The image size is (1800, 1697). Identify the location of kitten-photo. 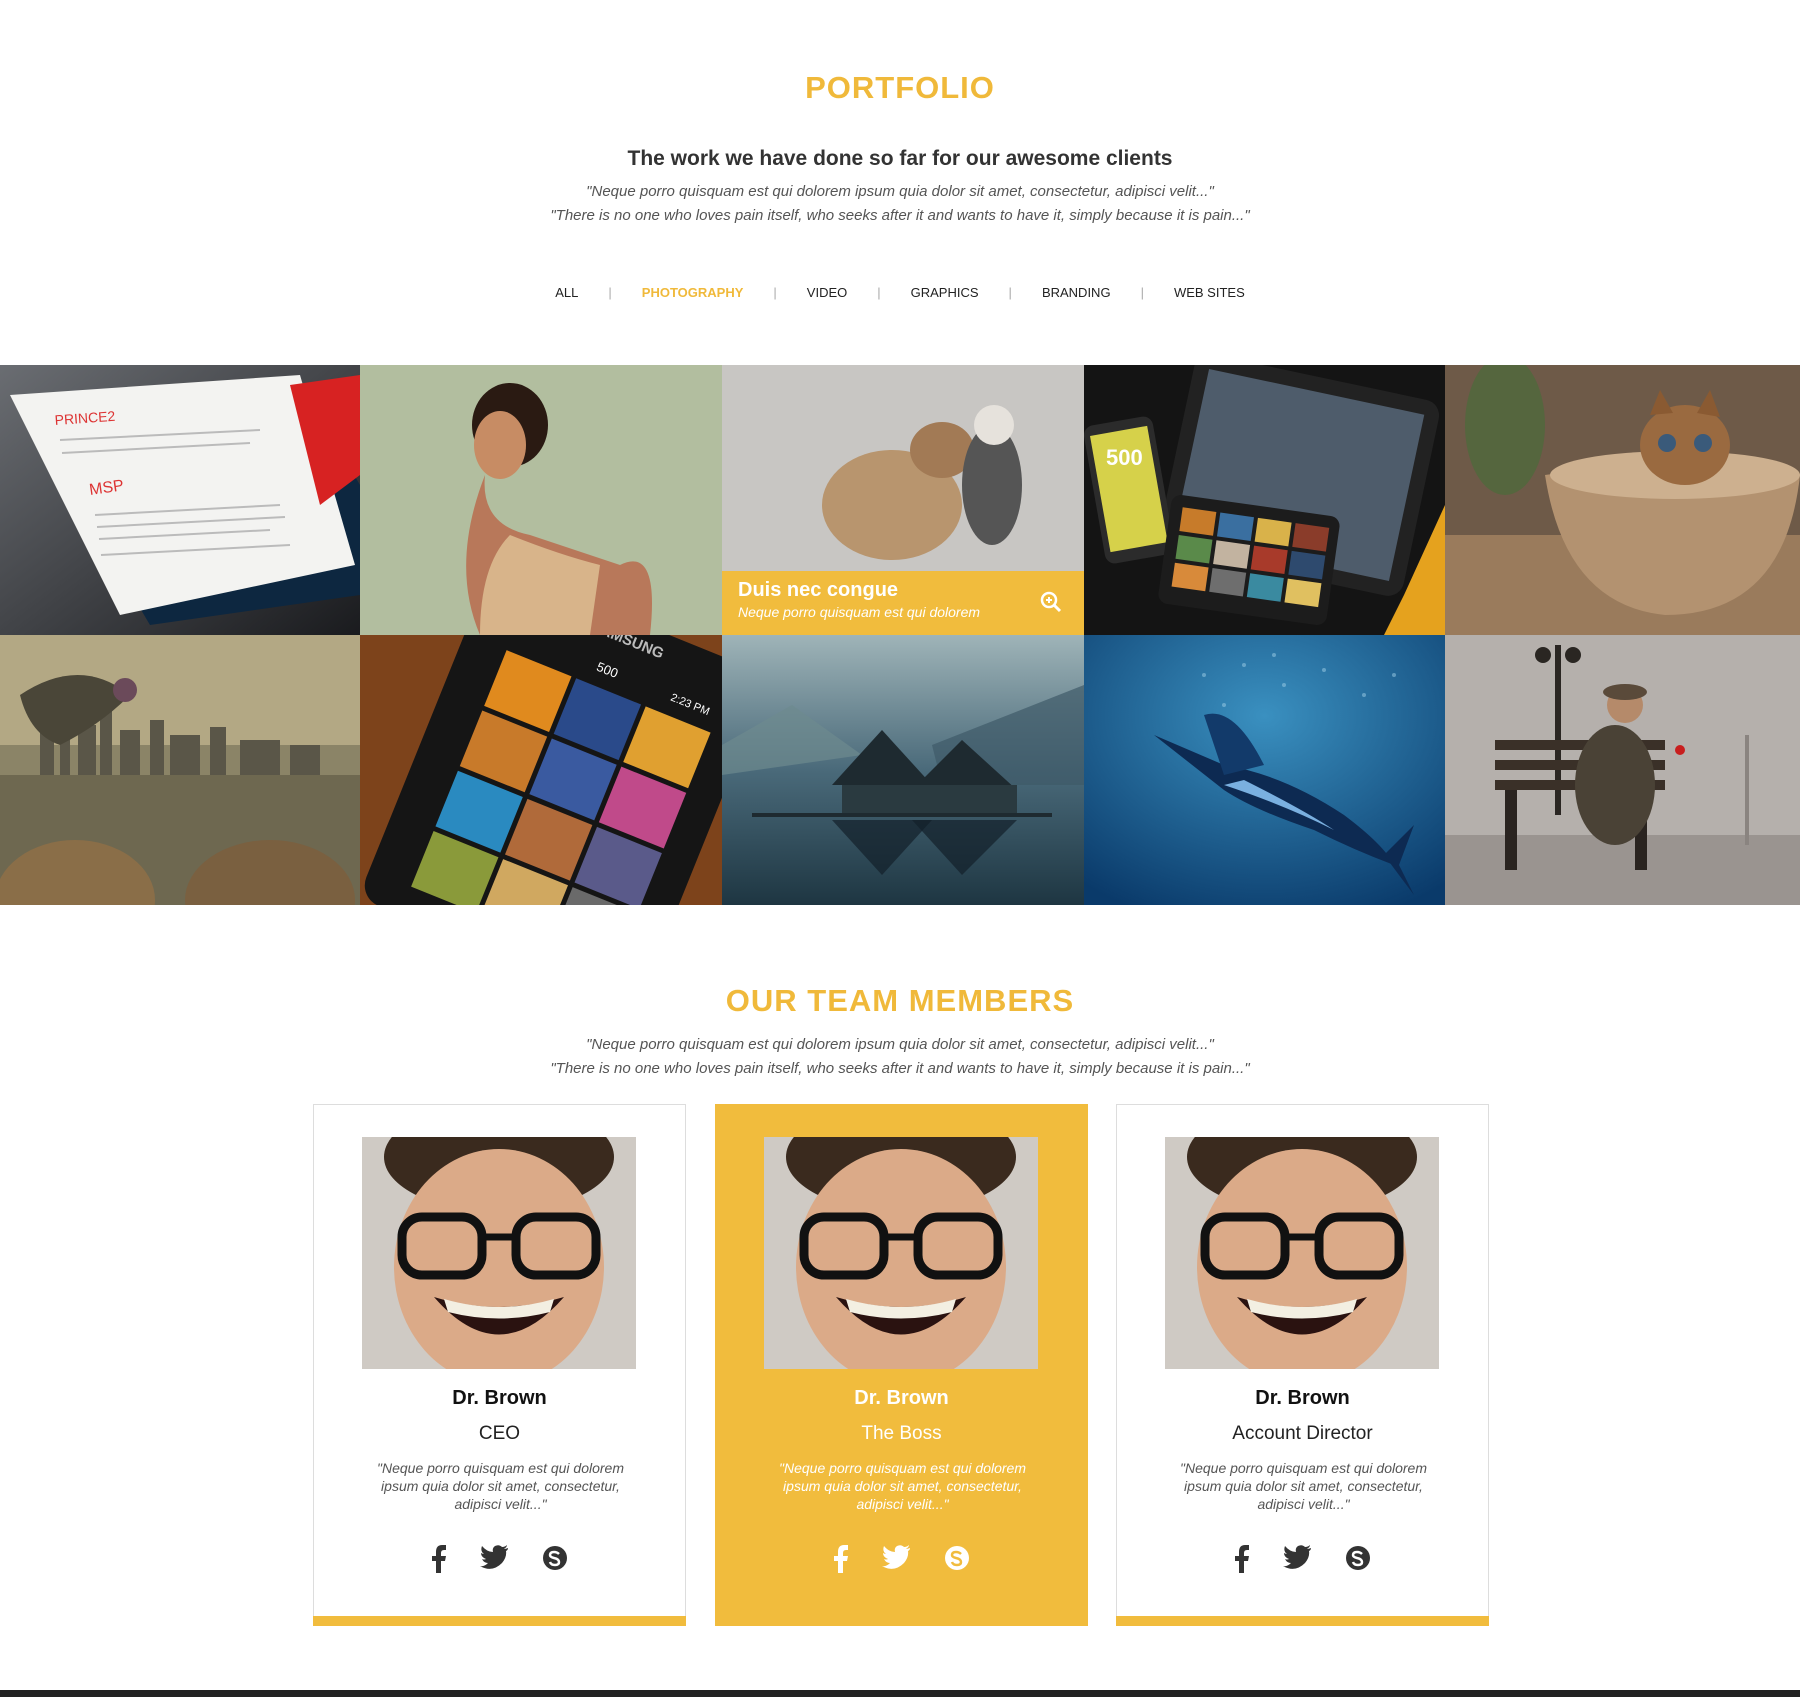
(1622, 500).